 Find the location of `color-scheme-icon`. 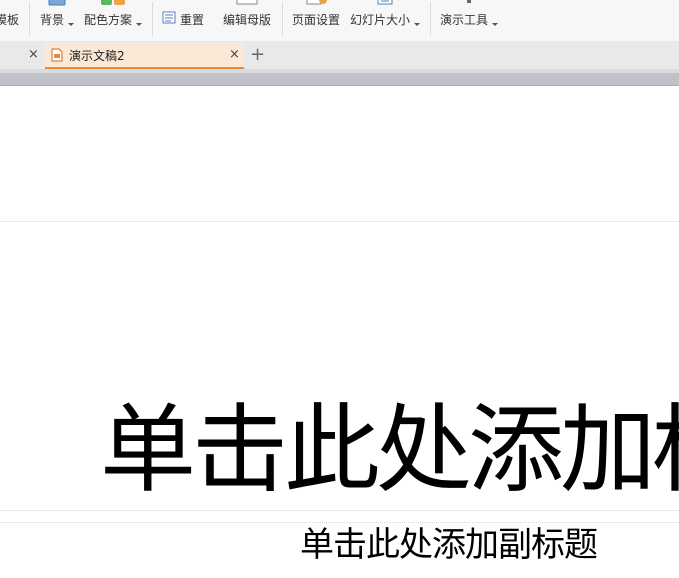

color-scheme-icon is located at coordinates (113, 5).